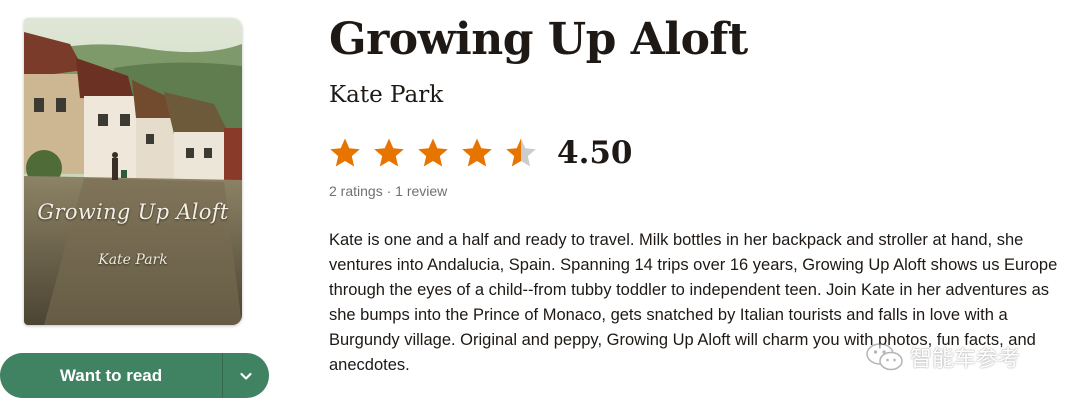 The height and width of the screenshot is (409, 1080). What do you see at coordinates (133, 212) in the screenshot?
I see `cover-title: Growing Up Aloft` at bounding box center [133, 212].